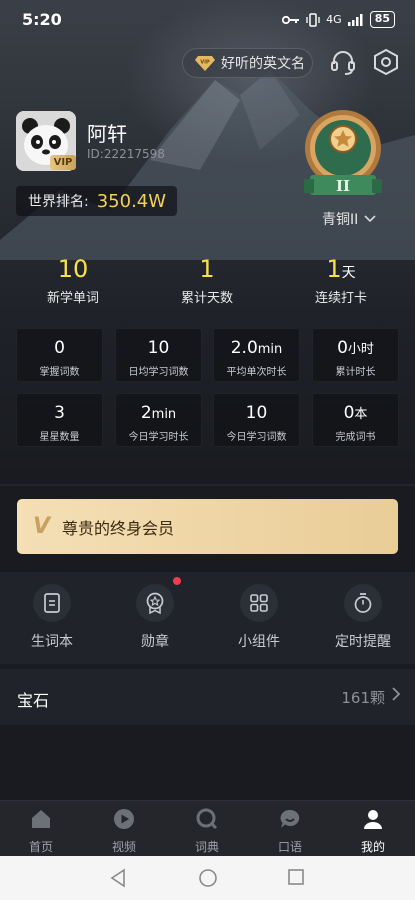 This screenshot has width=415, height=900. I want to click on stat-total-days: 1 累计天数, so click(207, 280).